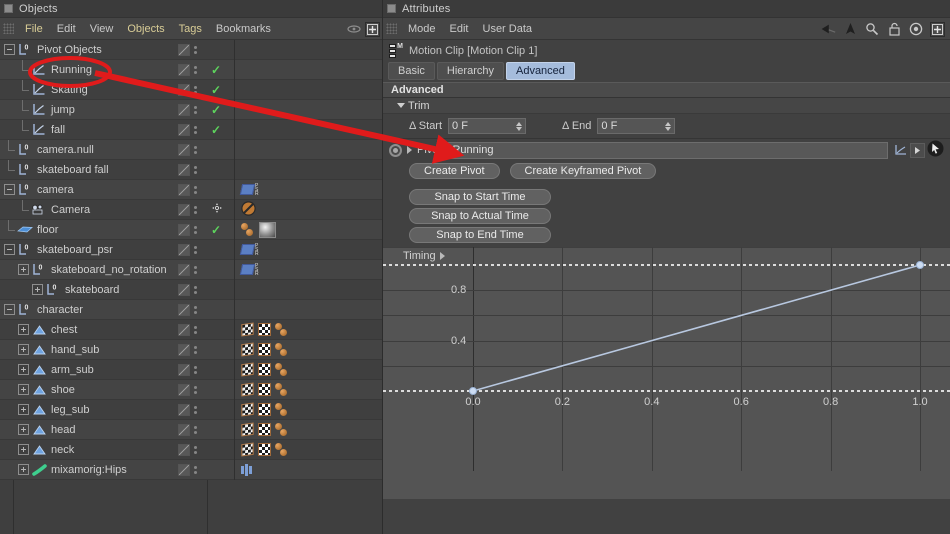 The image size is (950, 534). Describe the element at coordinates (145, 29) in the screenshot. I see `menu-objects: Objects` at that location.